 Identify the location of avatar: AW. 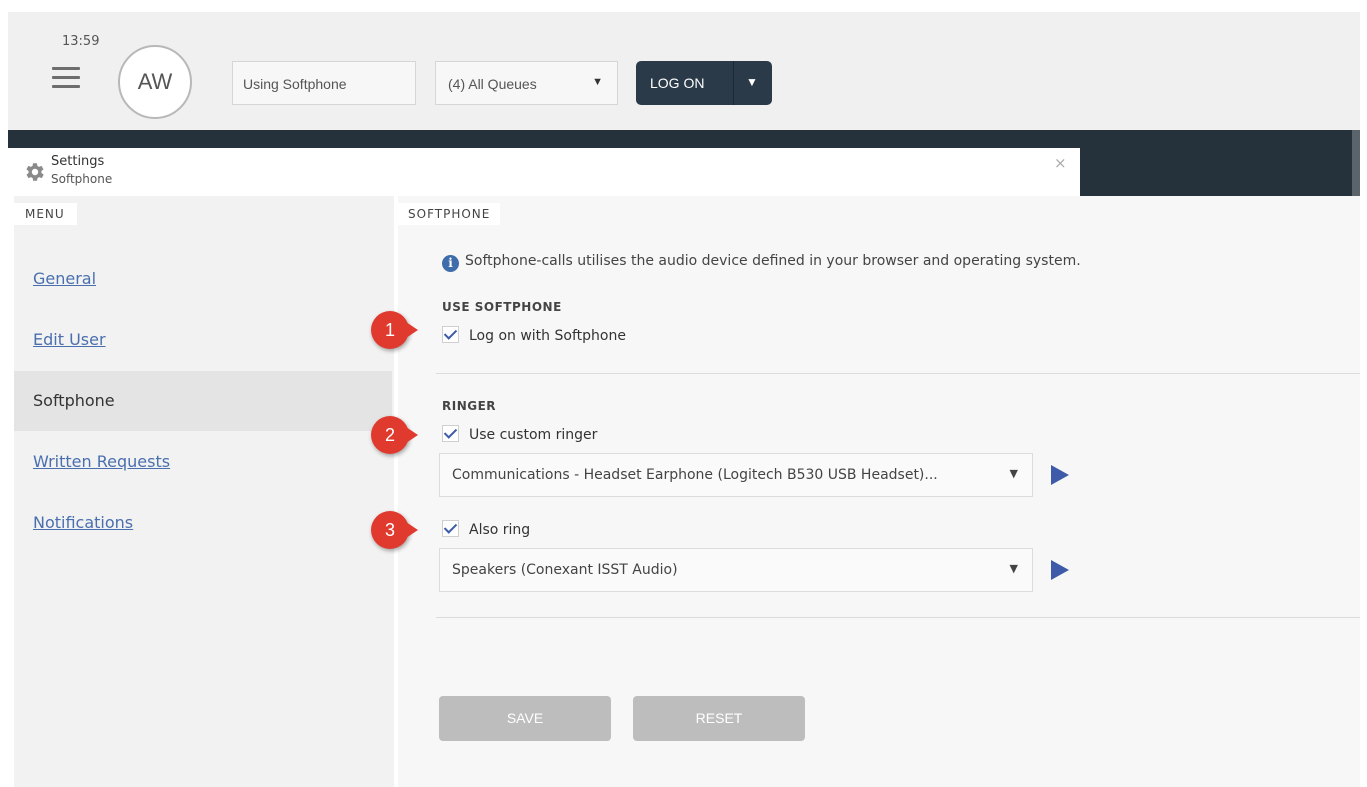
(155, 82).